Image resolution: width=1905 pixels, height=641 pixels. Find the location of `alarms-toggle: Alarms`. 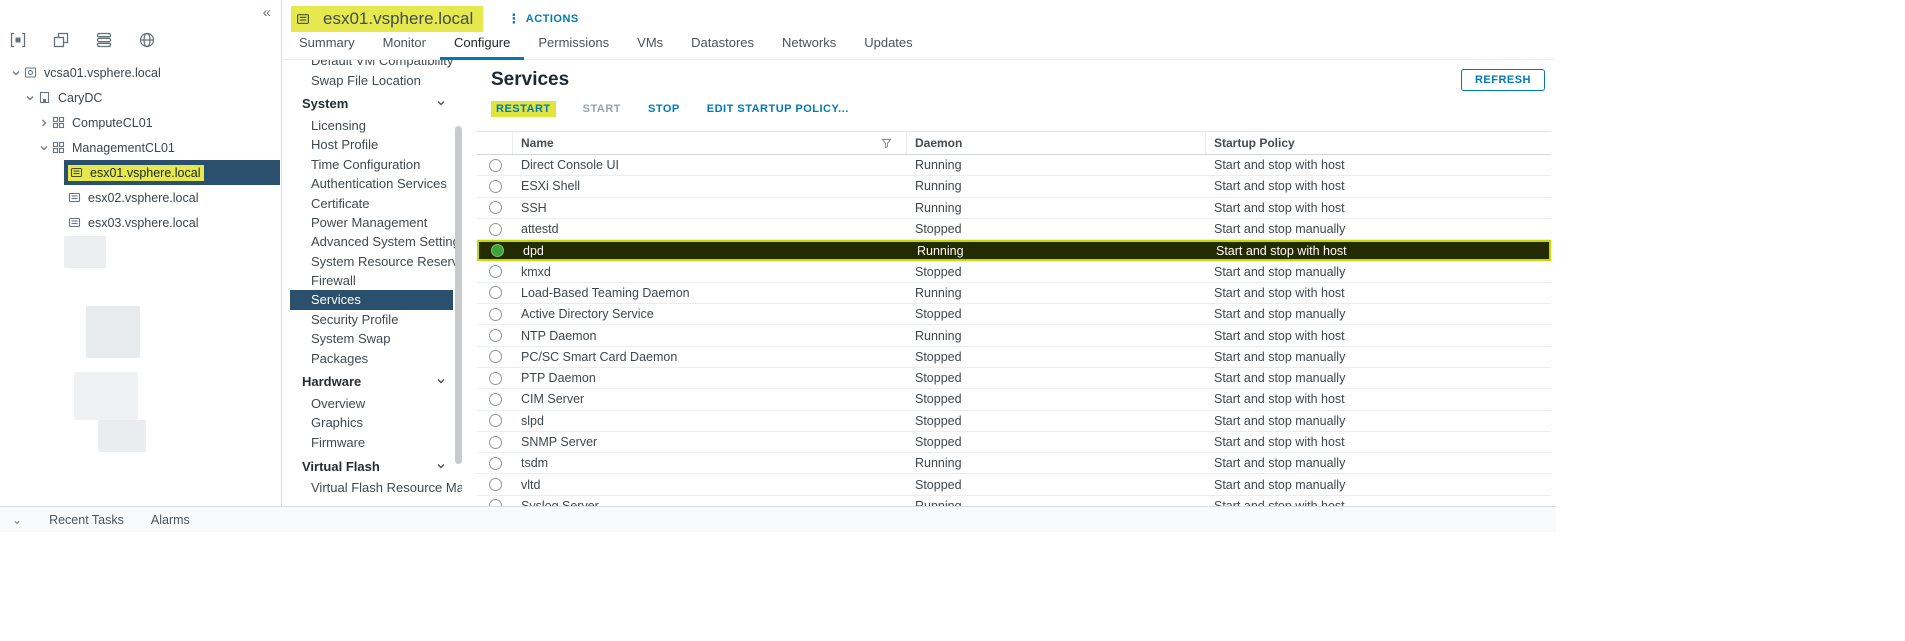

alarms-toggle: Alarms is located at coordinates (170, 520).